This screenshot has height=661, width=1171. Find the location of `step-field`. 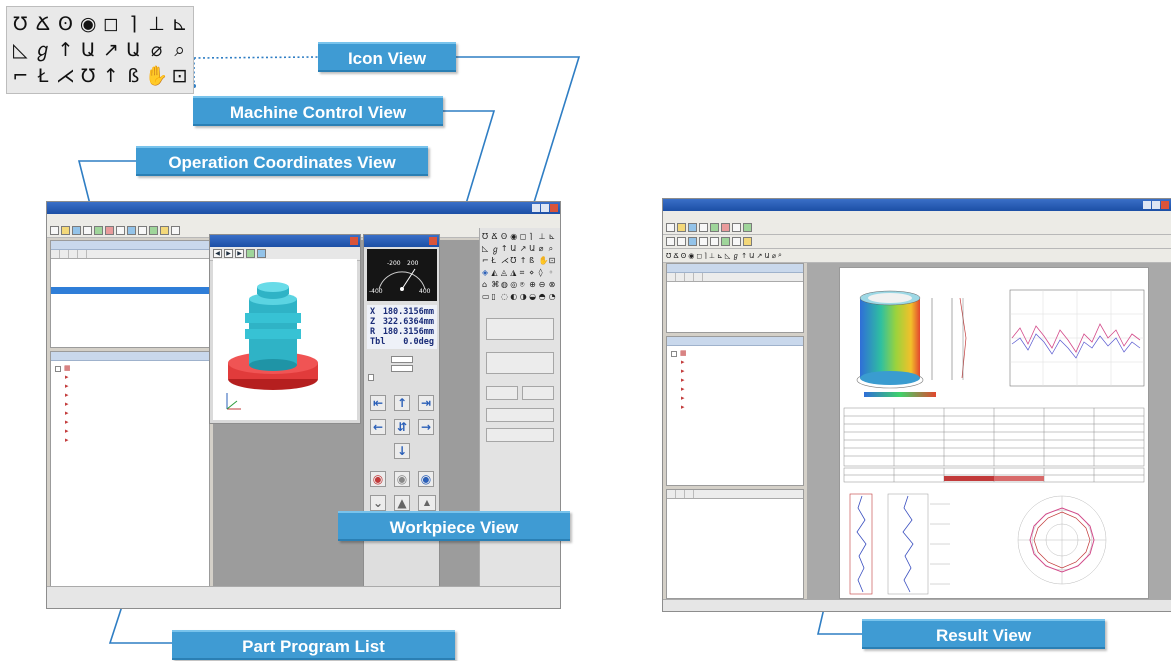

step-field is located at coordinates (401, 359).